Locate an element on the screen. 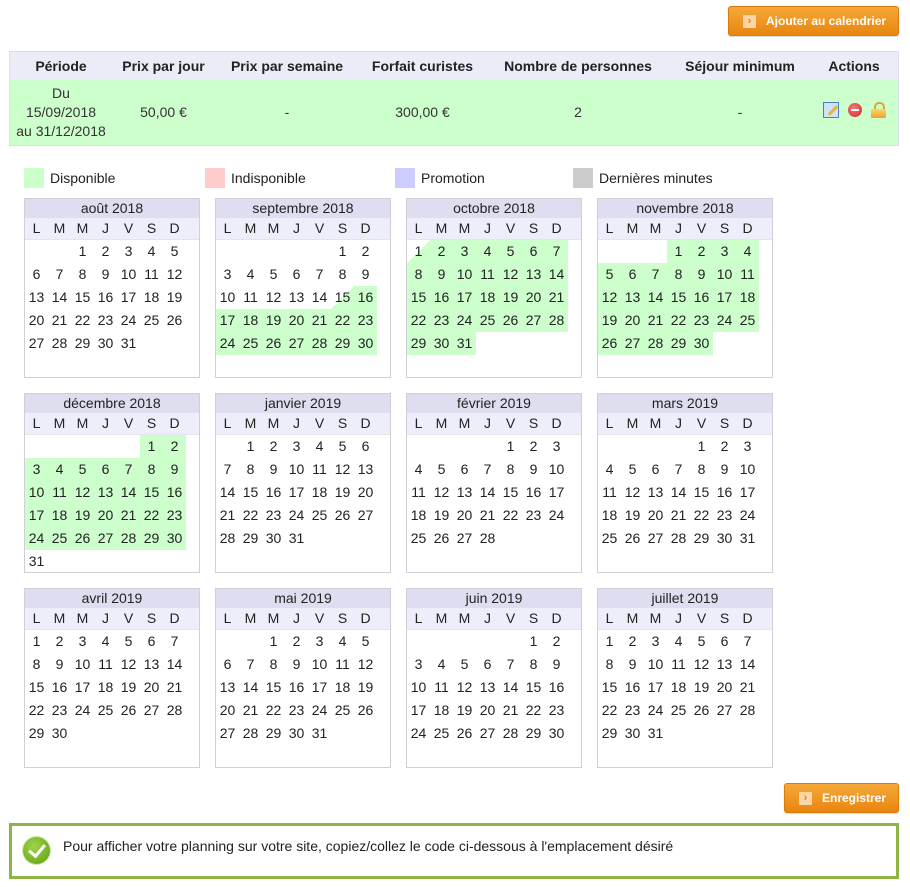  save-button: › Enregistrer is located at coordinates (841, 798).